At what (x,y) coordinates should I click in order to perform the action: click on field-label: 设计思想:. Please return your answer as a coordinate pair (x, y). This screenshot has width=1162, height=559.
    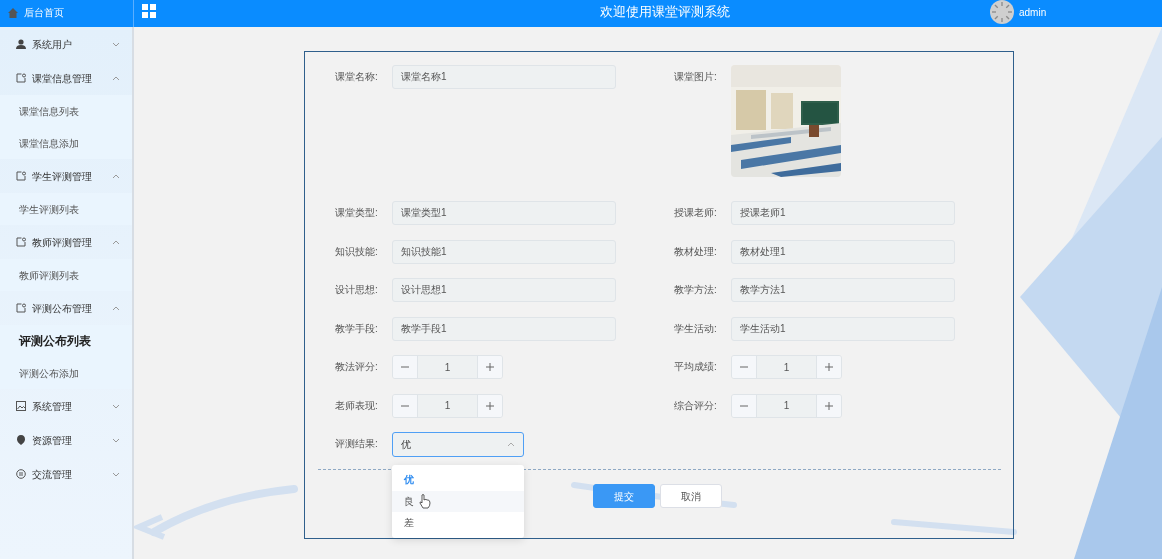
    Looking at the image, I should click on (357, 290).